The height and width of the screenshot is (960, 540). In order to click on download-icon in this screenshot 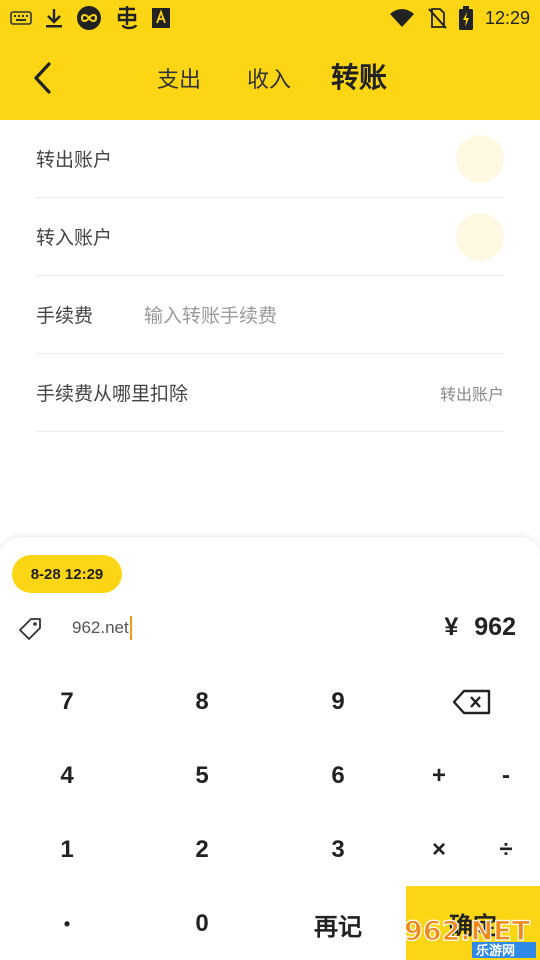, I will do `click(54, 18)`.